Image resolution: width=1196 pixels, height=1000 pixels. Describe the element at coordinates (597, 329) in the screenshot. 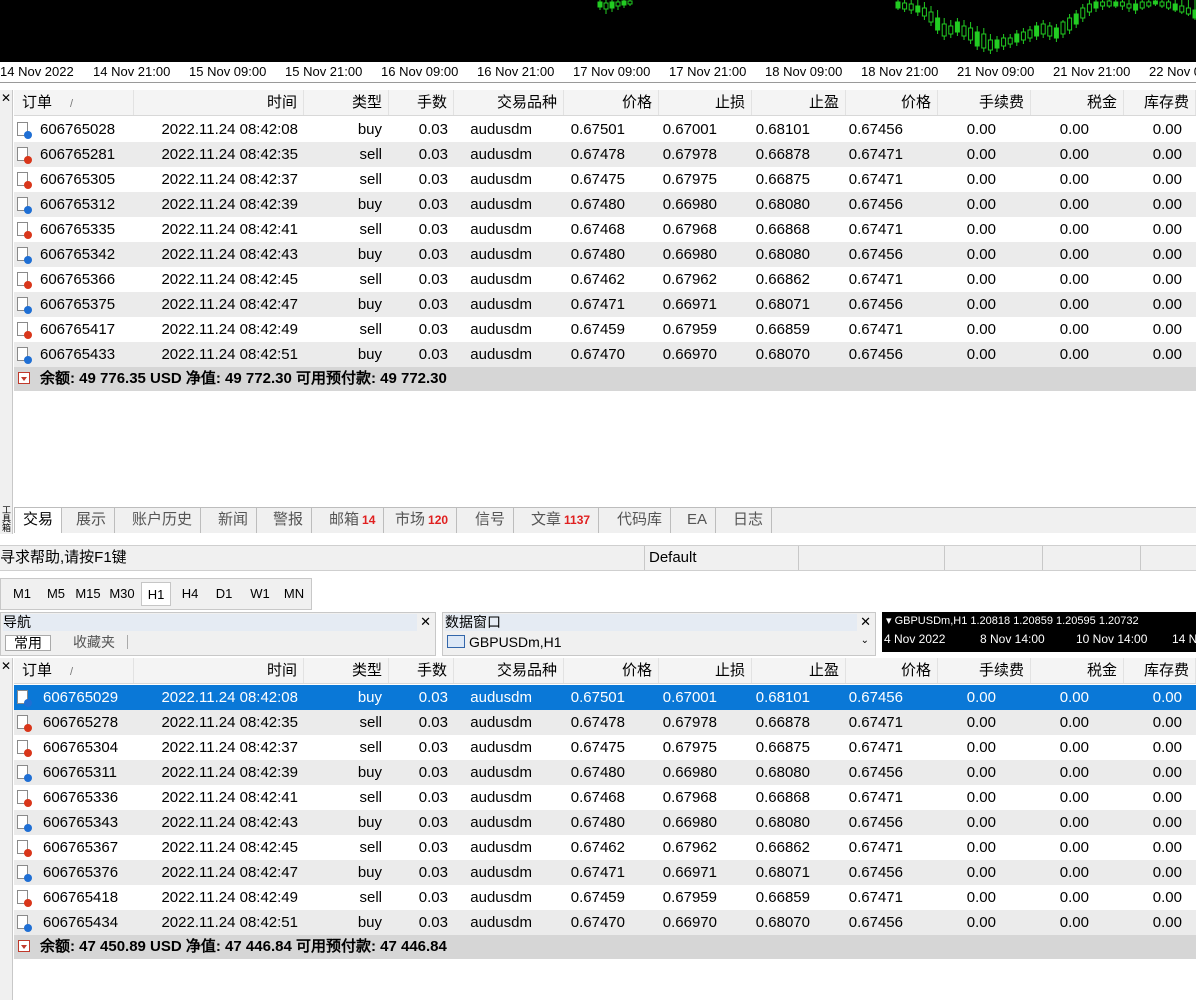

I see `cell-price: 0.67459` at that location.